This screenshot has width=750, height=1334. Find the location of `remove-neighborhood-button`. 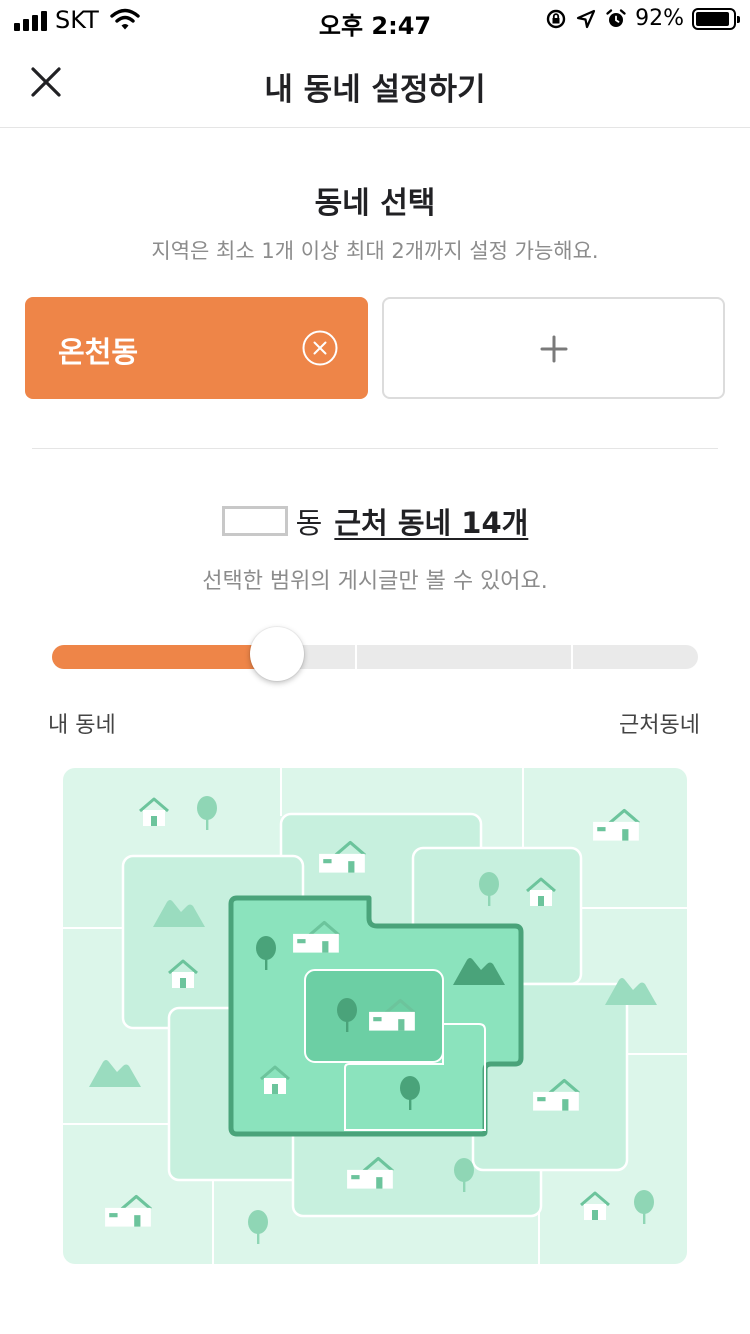

remove-neighborhood-button is located at coordinates (320, 348).